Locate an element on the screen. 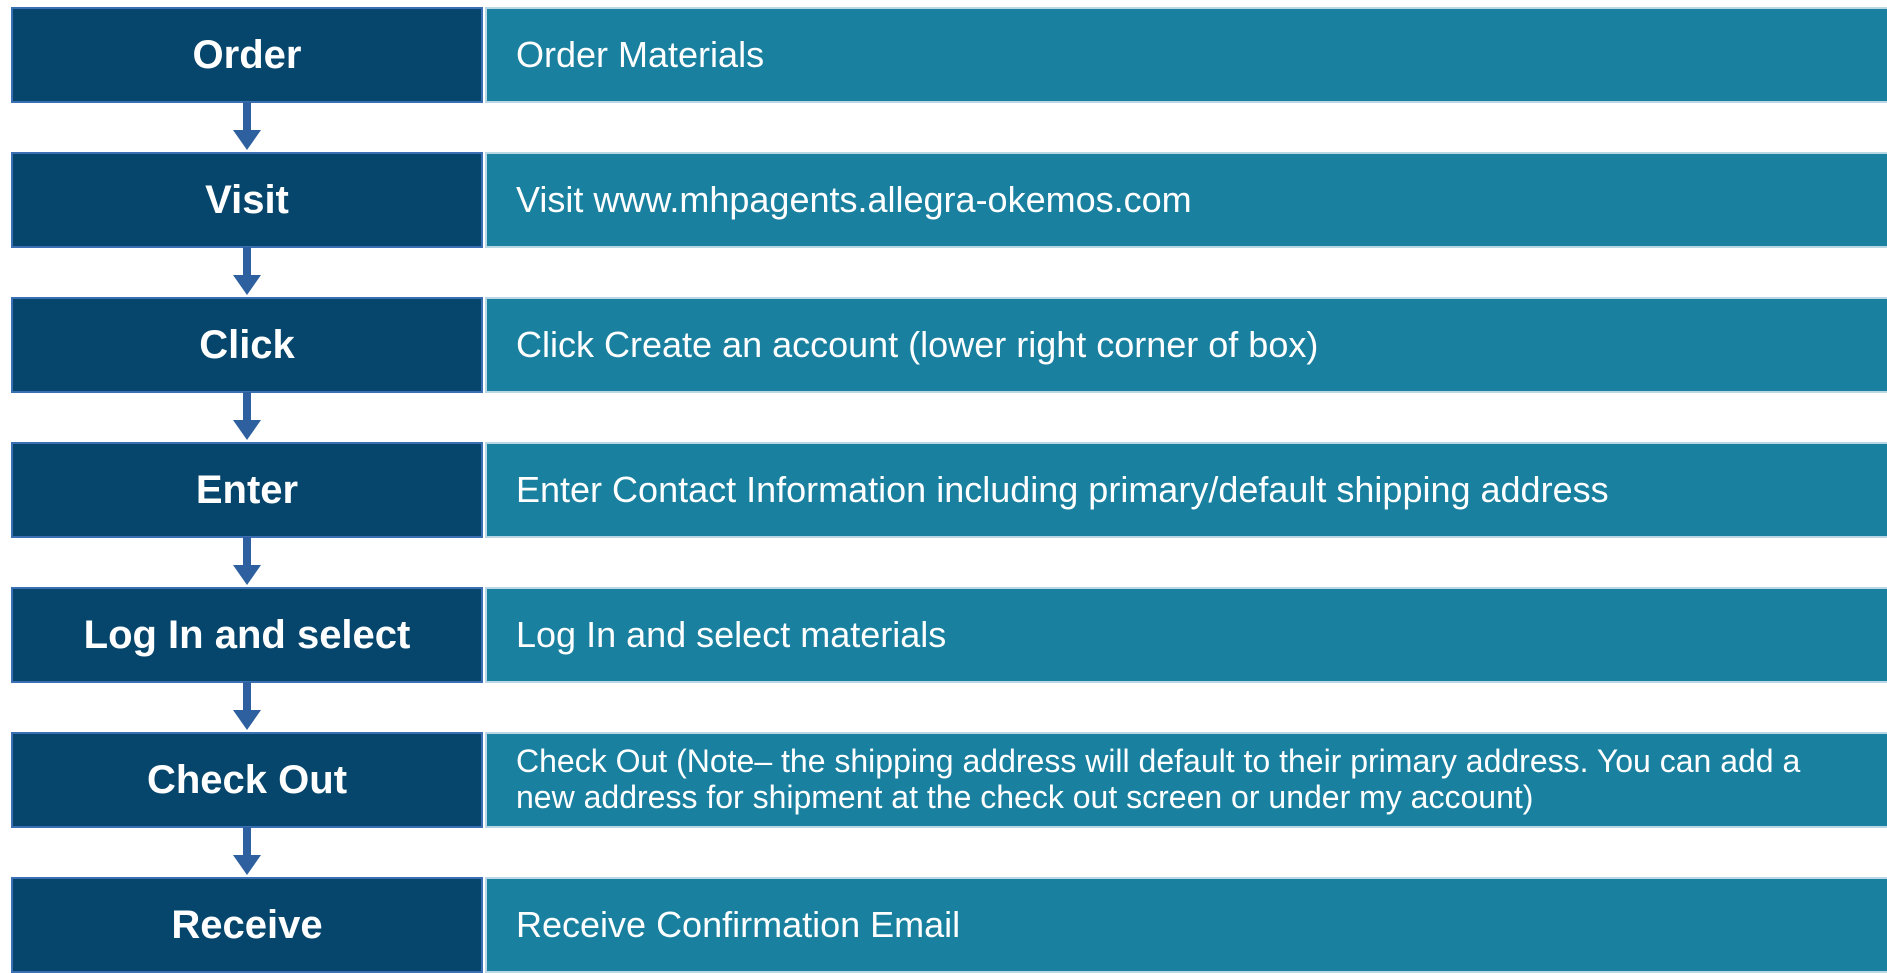 The image size is (1887, 973). step-label: Click is located at coordinates (247, 345).